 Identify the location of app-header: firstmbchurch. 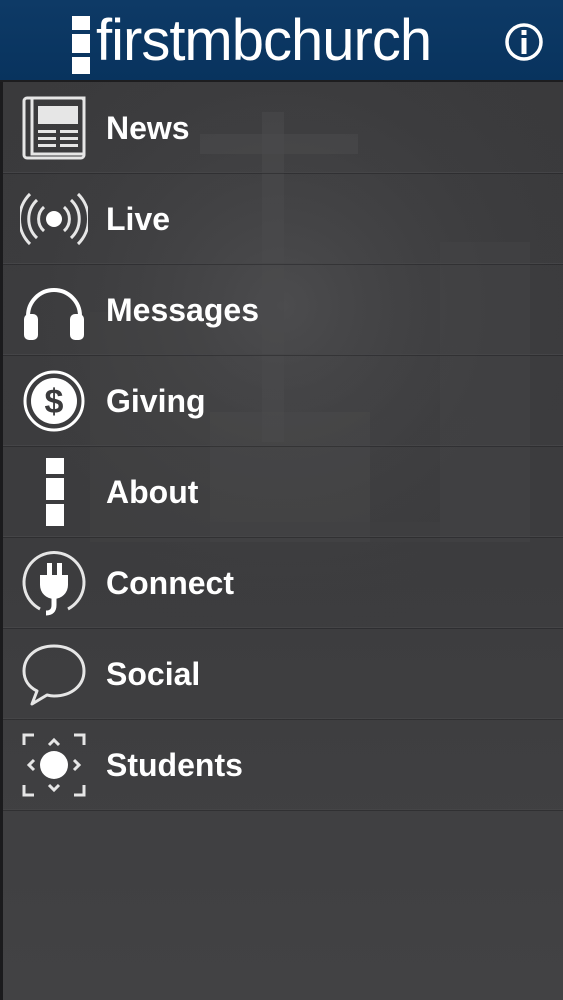
(281, 41).